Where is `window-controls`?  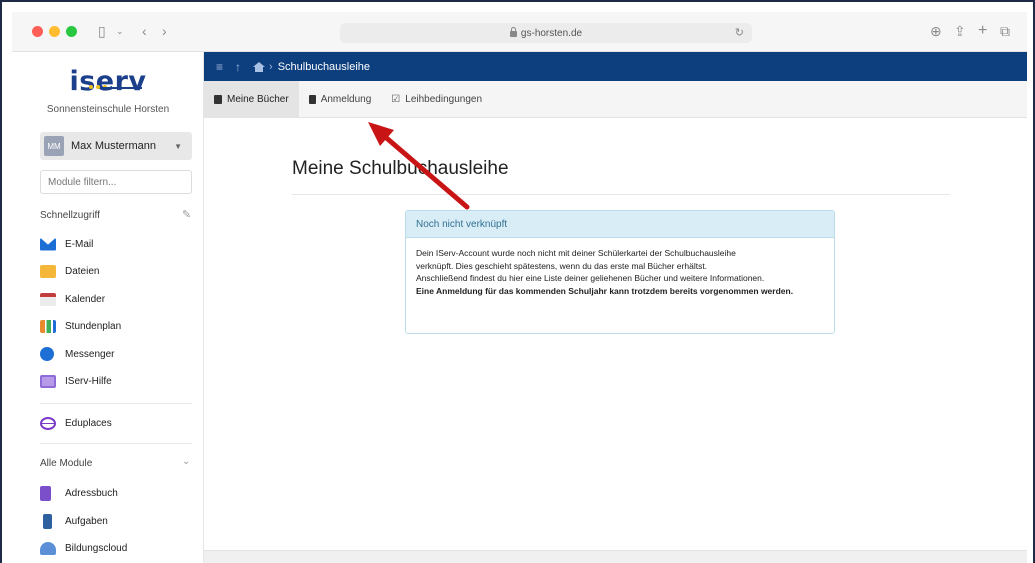 window-controls is located at coordinates (54, 31).